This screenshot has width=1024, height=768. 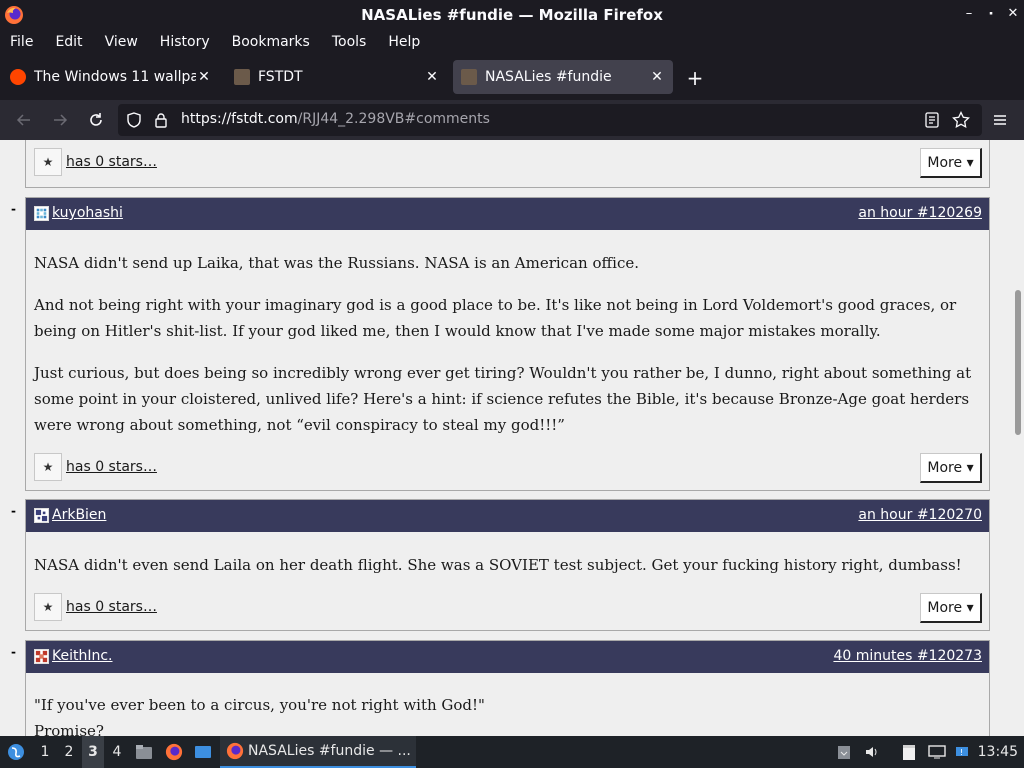 I want to click on back-arrow-icon, so click(x=24, y=120).